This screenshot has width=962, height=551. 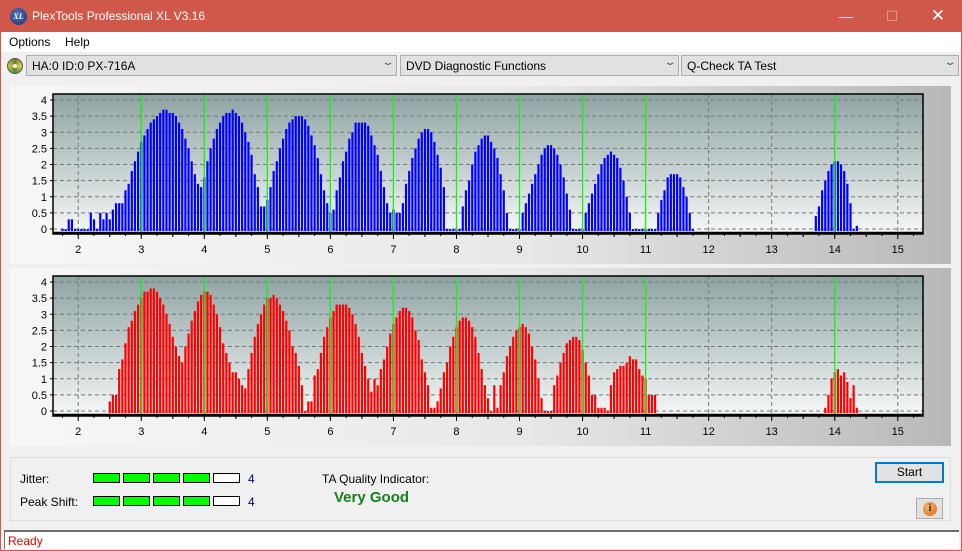 I want to click on info-button: i, so click(x=929, y=508).